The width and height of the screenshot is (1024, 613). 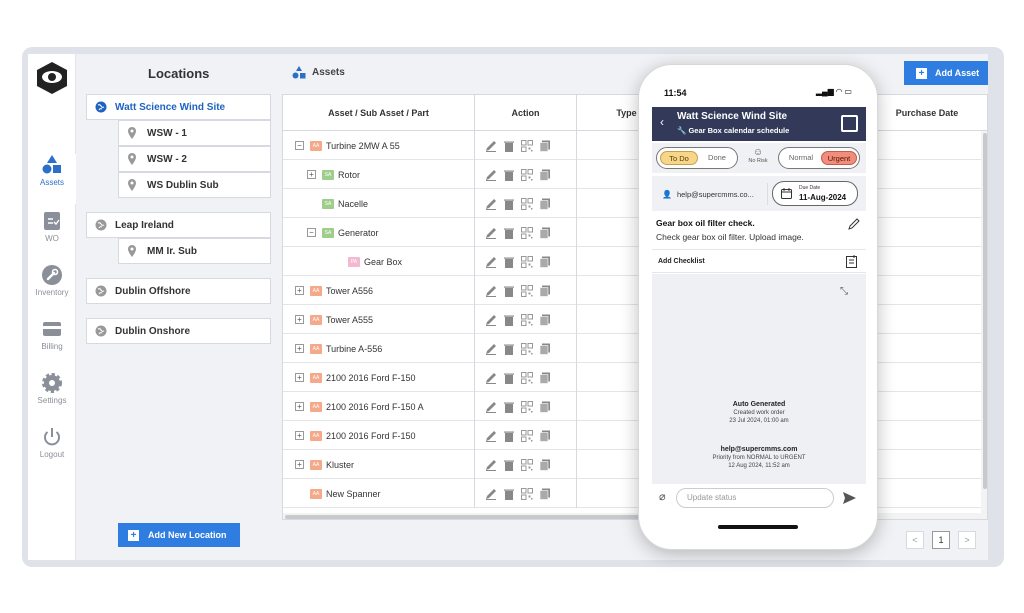 I want to click on add-asset-button: + Add Asset, so click(x=946, y=73).